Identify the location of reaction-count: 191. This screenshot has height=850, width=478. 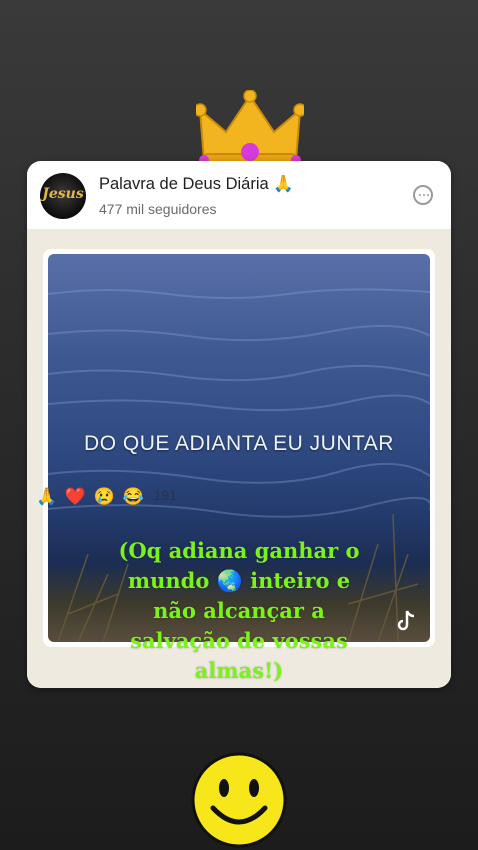
(165, 495).